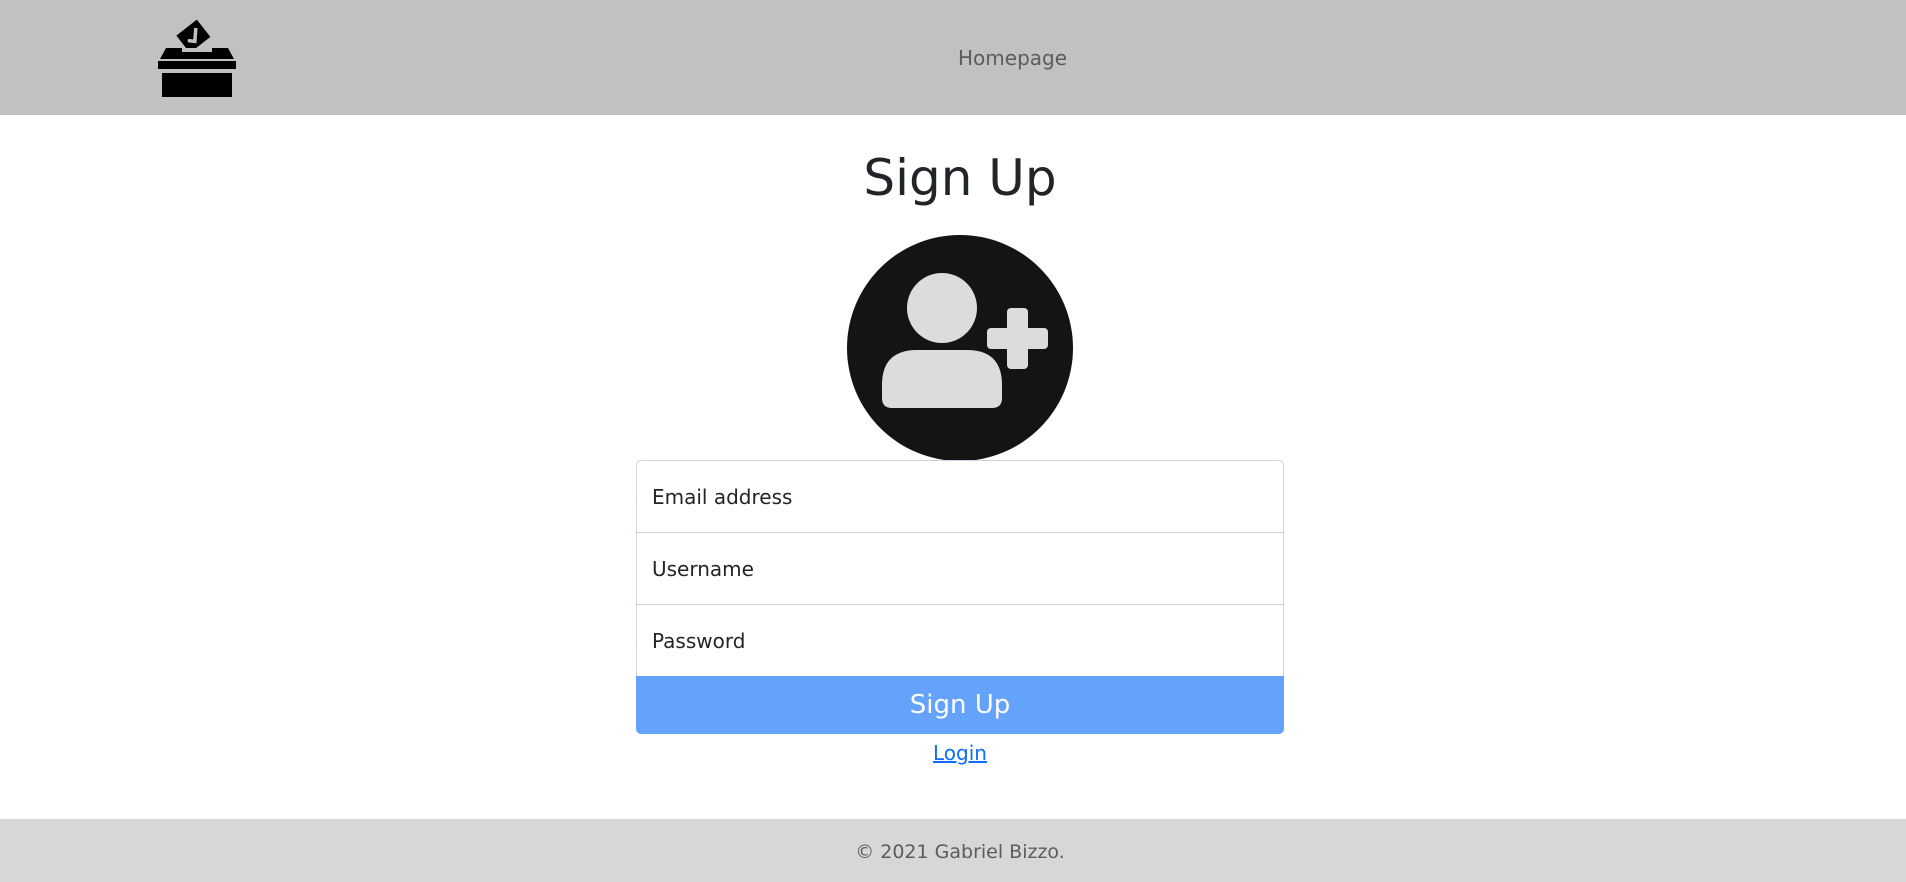 The height and width of the screenshot is (882, 1906). I want to click on email-field, so click(960, 496).